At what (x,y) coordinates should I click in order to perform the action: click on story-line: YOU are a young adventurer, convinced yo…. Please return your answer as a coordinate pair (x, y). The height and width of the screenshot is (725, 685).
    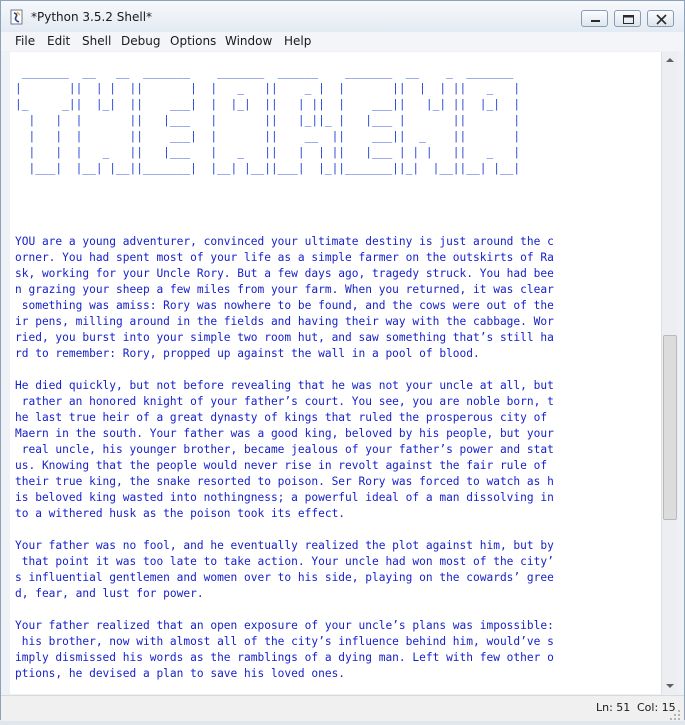
    Looking at the image, I should click on (284, 241).